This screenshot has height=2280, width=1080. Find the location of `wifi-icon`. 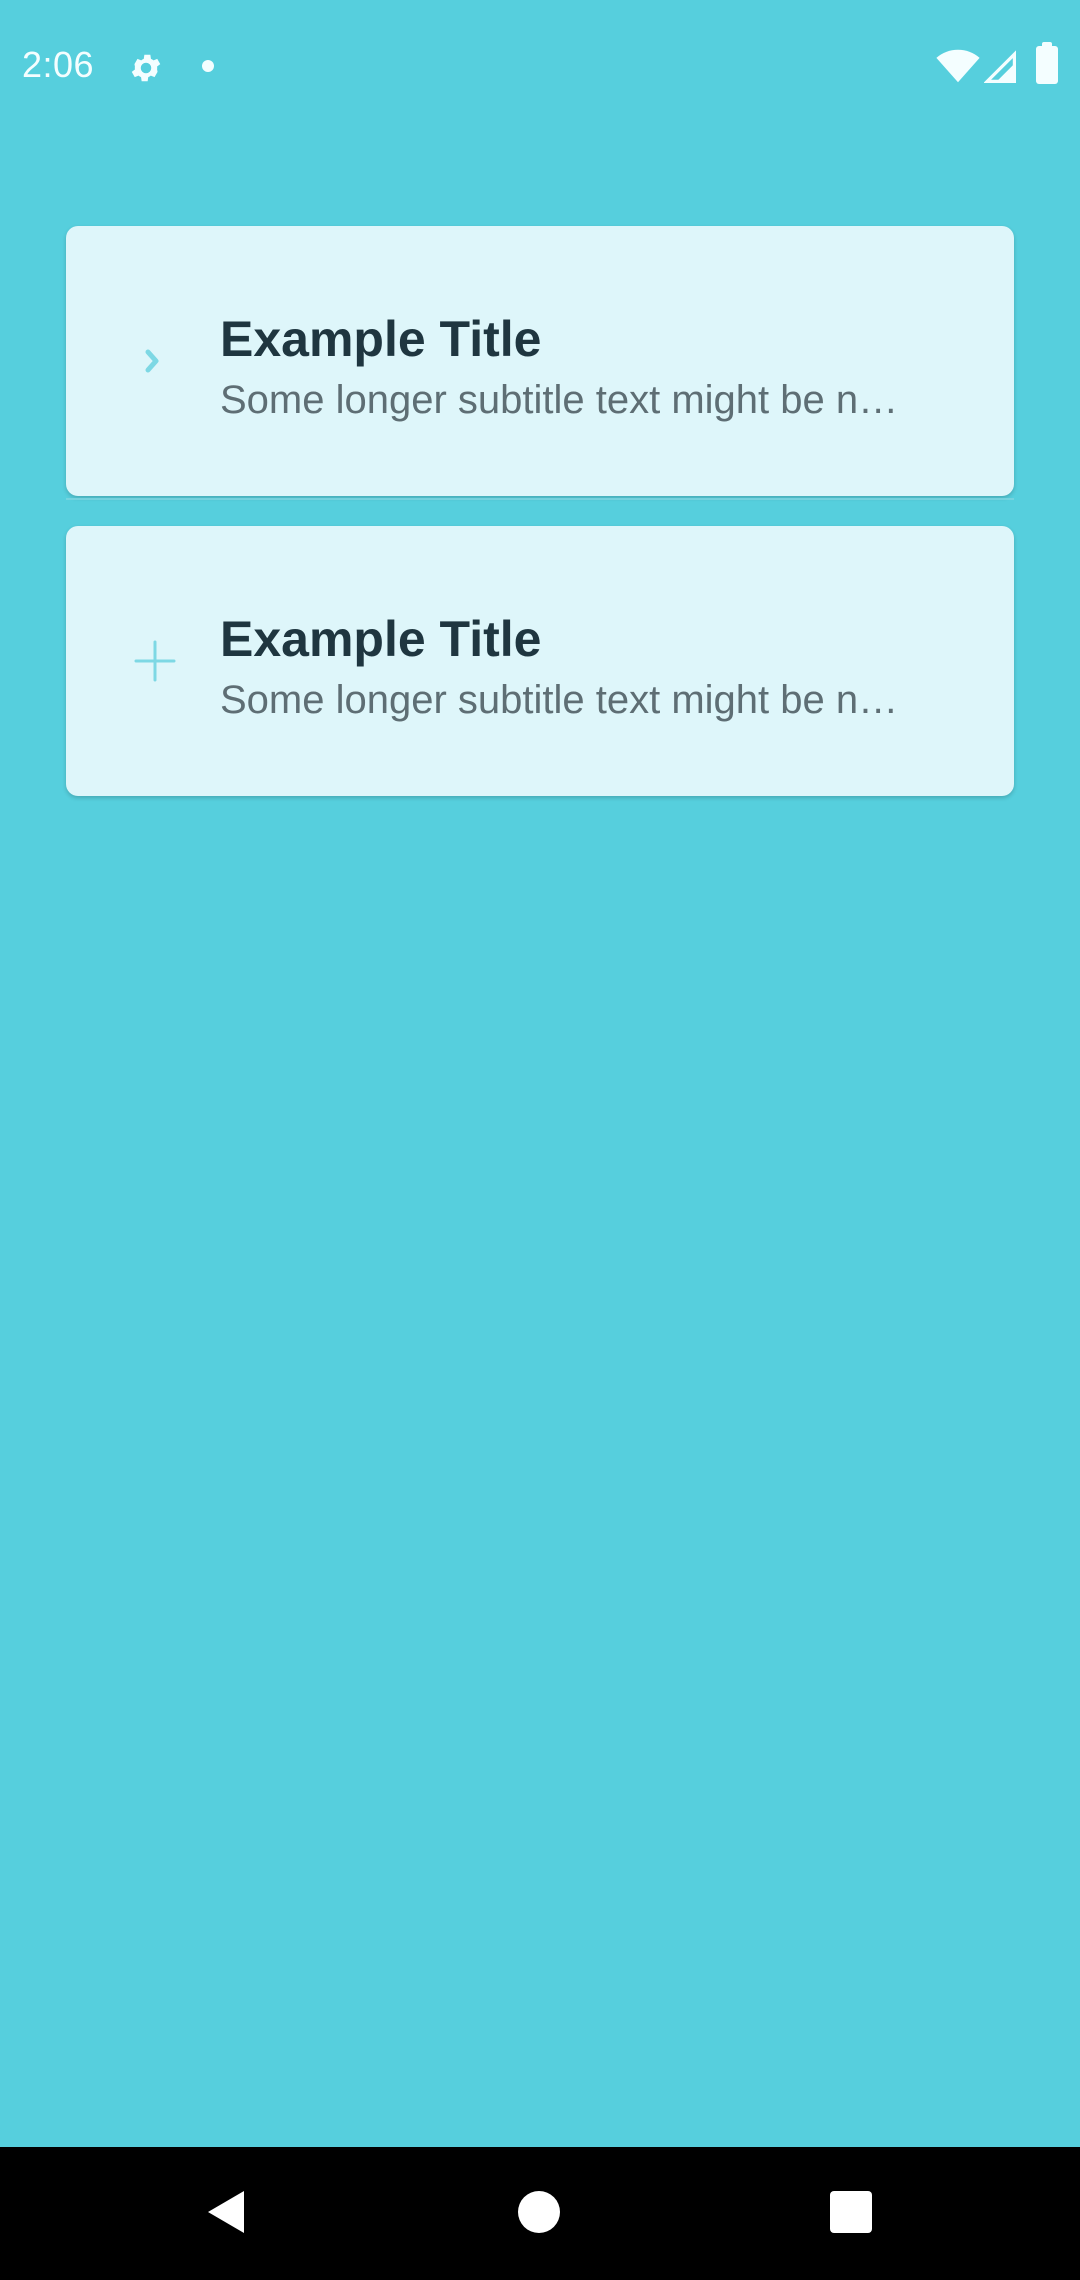

wifi-icon is located at coordinates (958, 66).